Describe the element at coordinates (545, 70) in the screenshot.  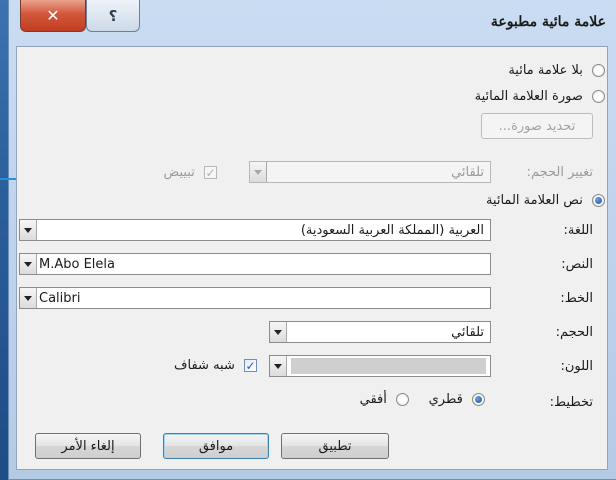
I see `no-watermark-label: بلا علامة مائية` at that location.